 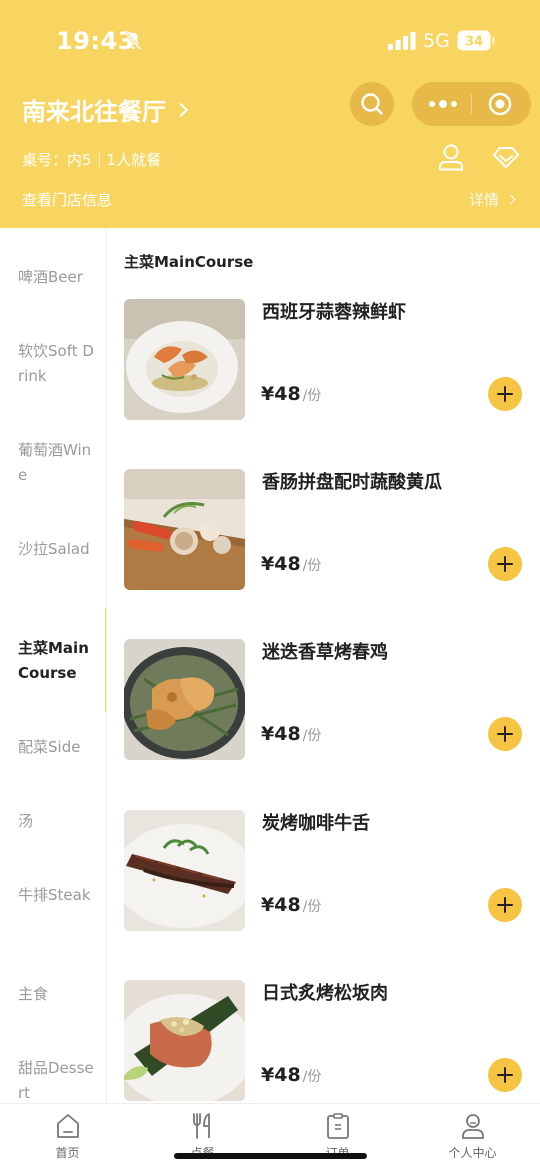 I want to click on signal-icon, so click(x=402, y=41).